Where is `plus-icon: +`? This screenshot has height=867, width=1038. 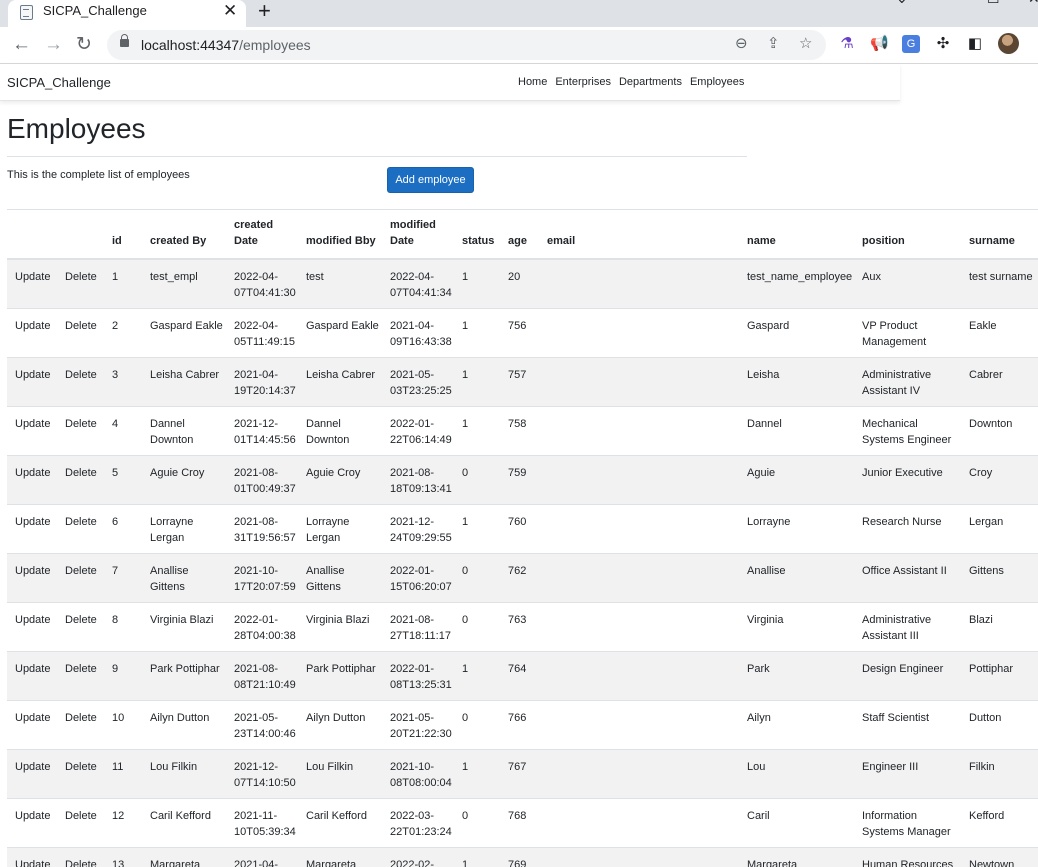 plus-icon: + is located at coordinates (264, 12).